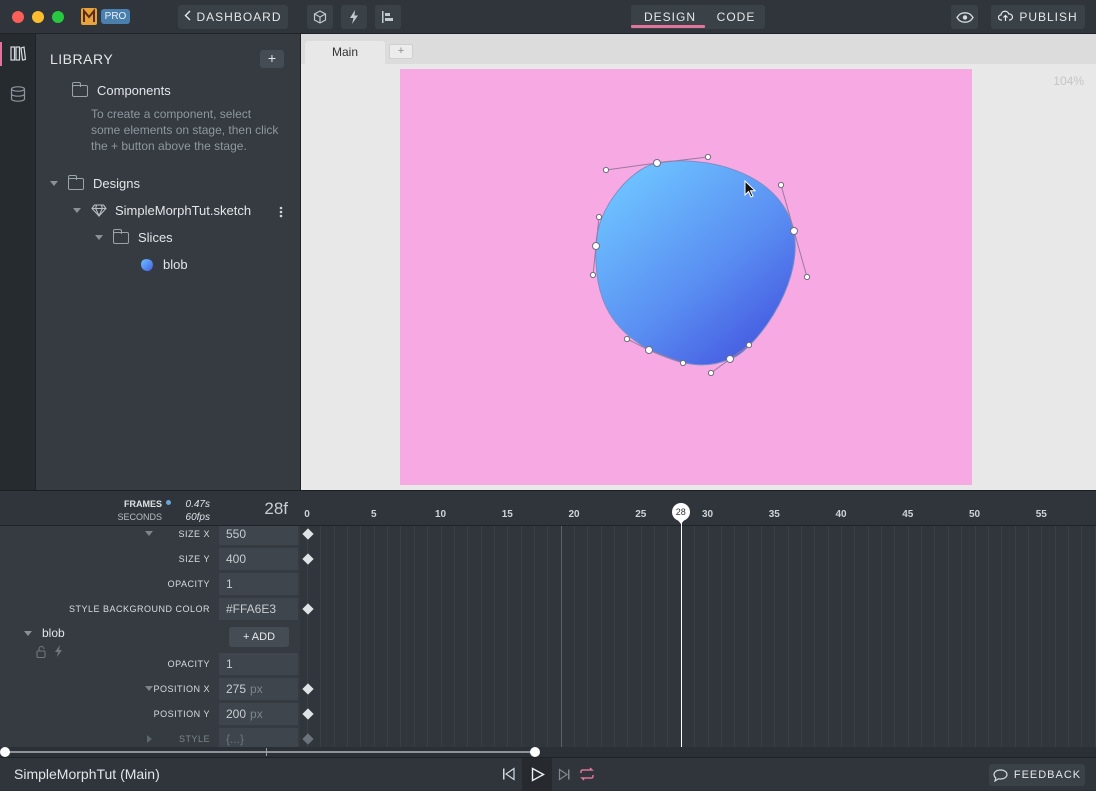 The image size is (1096, 791). Describe the element at coordinates (564, 777) in the screenshot. I see `skip-forward-icon` at that location.